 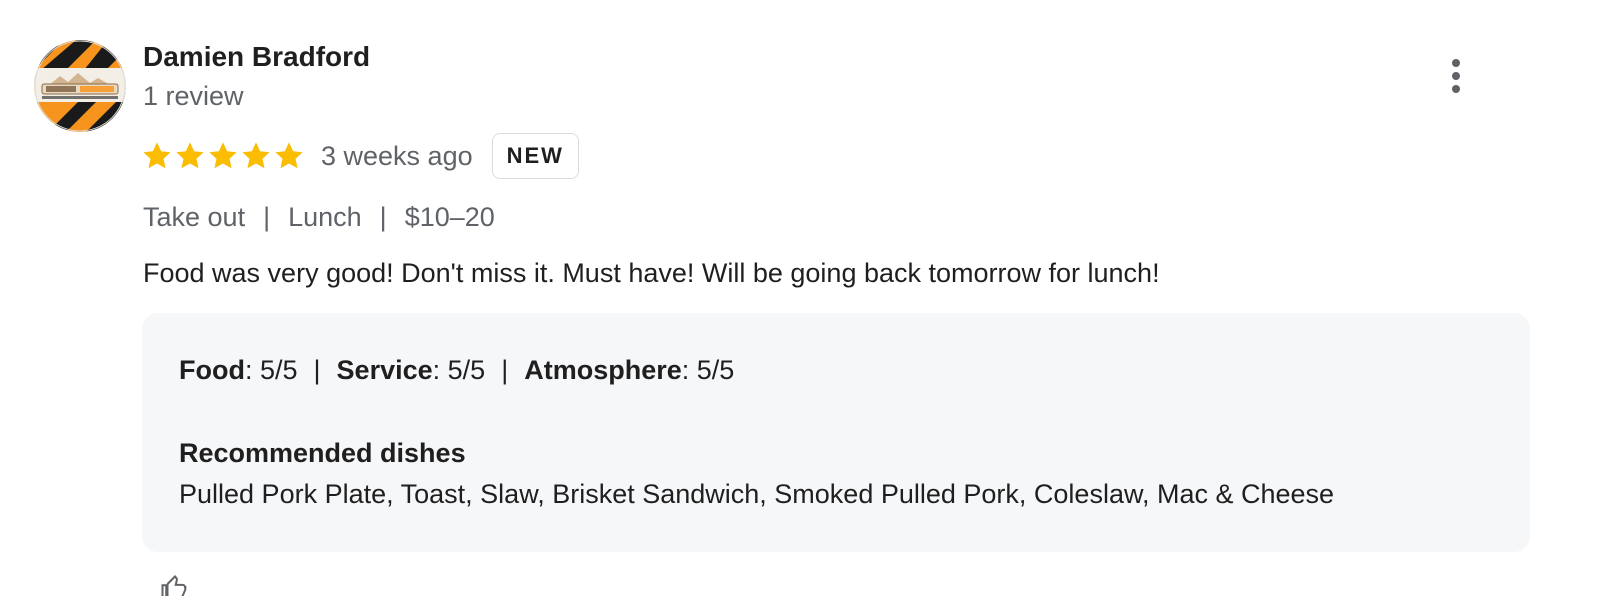 I want to click on reviewer-avatar, so click(x=80, y=86).